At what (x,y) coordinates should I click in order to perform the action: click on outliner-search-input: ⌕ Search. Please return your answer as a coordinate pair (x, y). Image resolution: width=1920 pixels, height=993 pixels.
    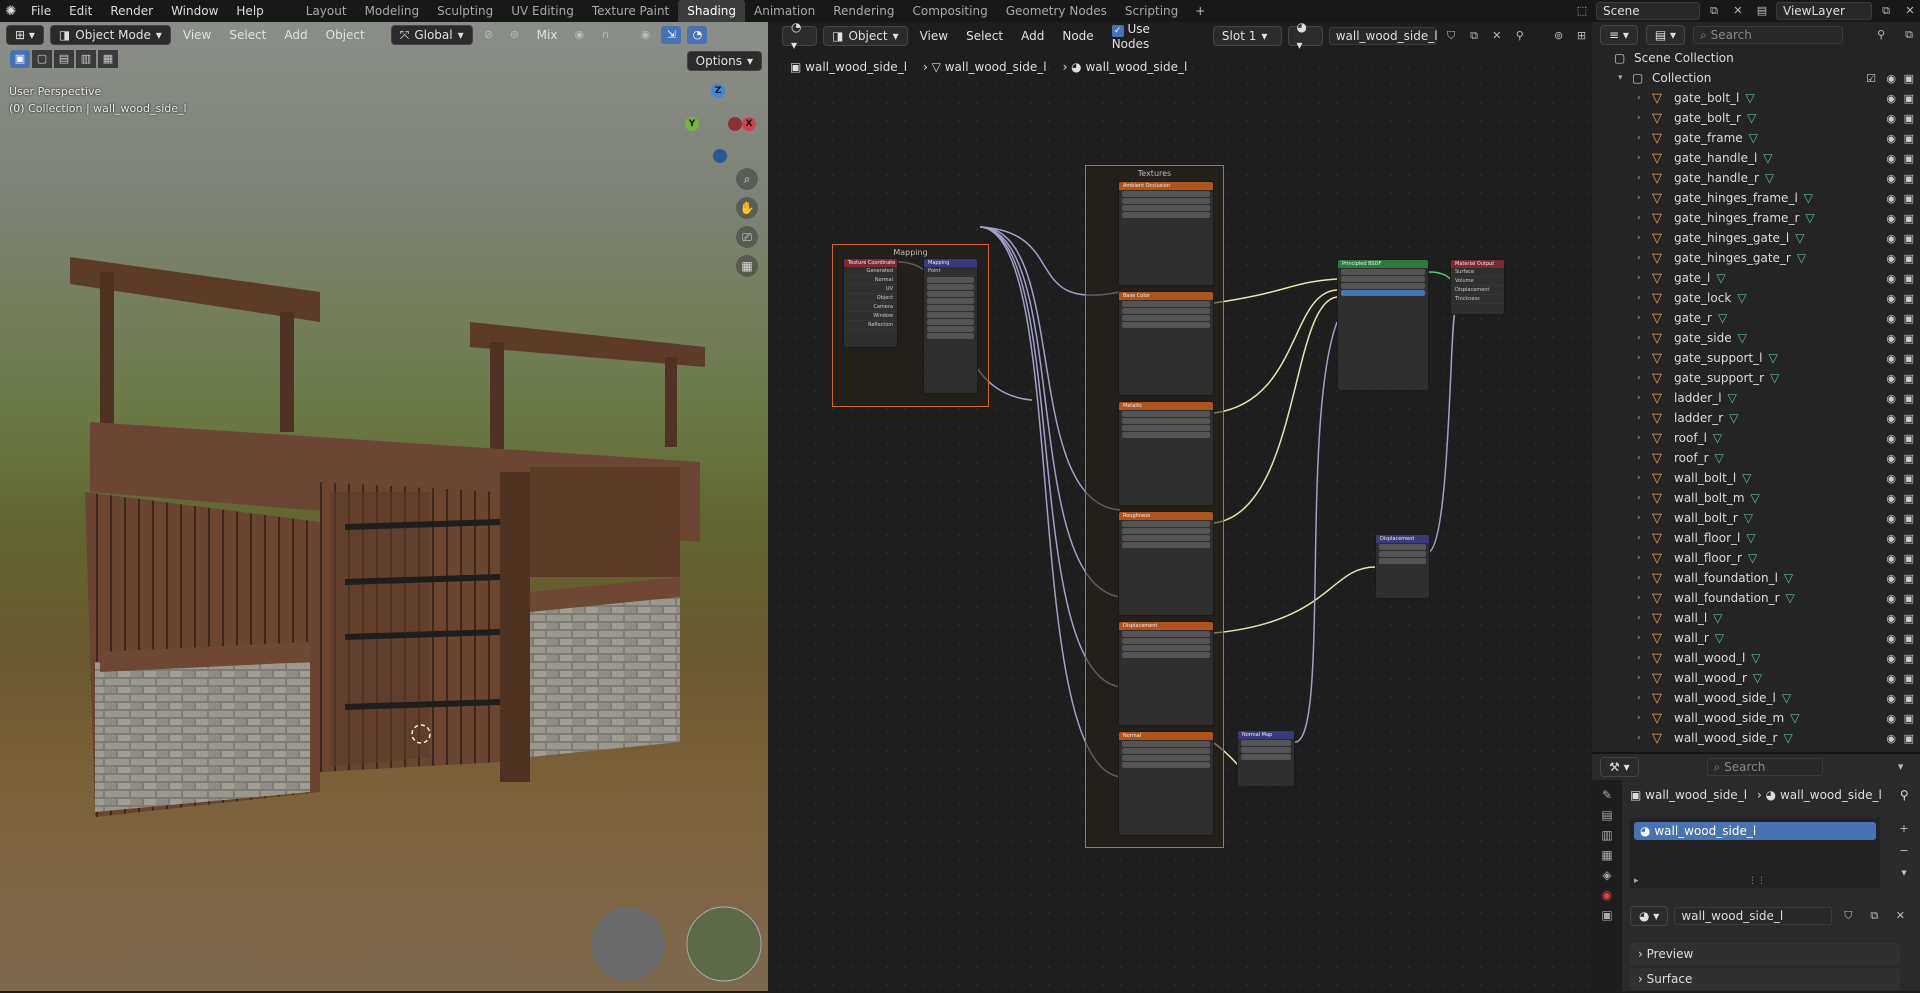
    Looking at the image, I should click on (1768, 35).